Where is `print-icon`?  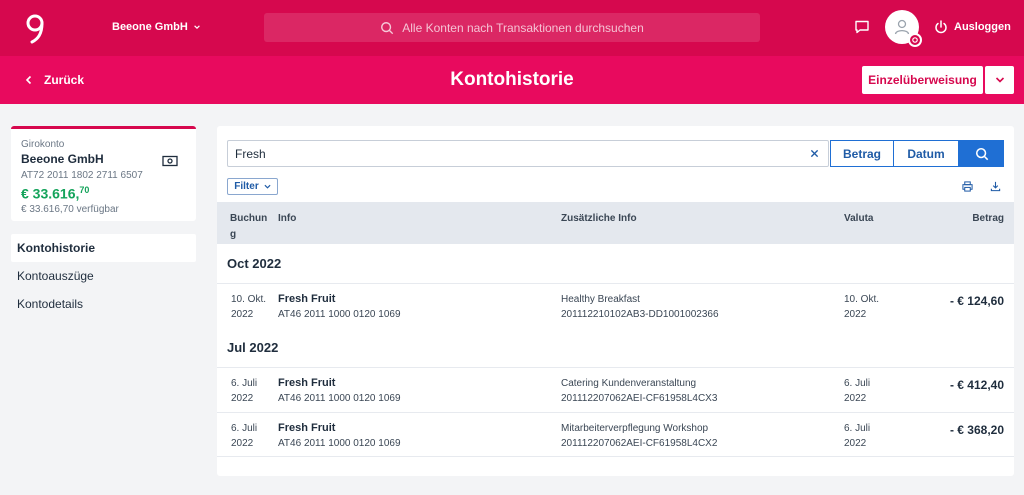 print-icon is located at coordinates (967, 186).